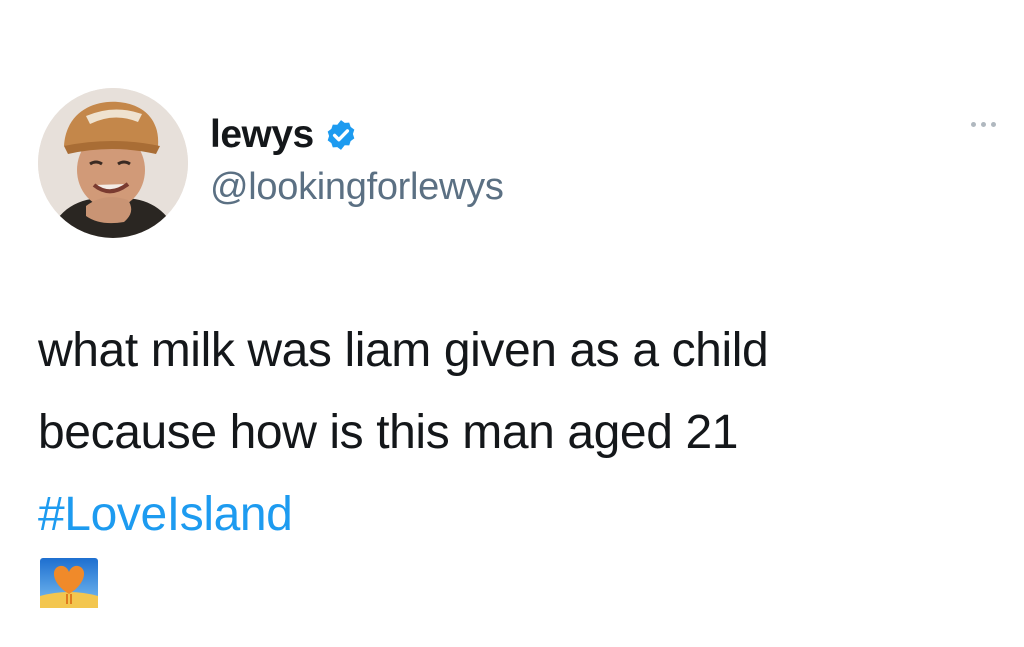 The width and height of the screenshot is (1024, 647). I want to click on more-dots-icon, so click(983, 124).